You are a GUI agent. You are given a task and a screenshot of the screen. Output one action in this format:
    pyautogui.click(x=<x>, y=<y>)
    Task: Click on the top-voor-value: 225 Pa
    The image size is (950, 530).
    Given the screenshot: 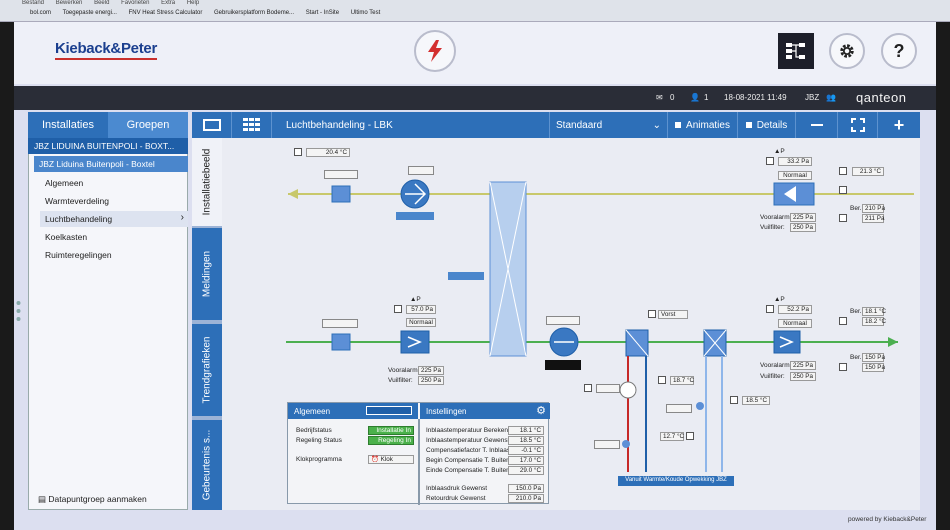 What is the action you would take?
    pyautogui.click(x=803, y=217)
    